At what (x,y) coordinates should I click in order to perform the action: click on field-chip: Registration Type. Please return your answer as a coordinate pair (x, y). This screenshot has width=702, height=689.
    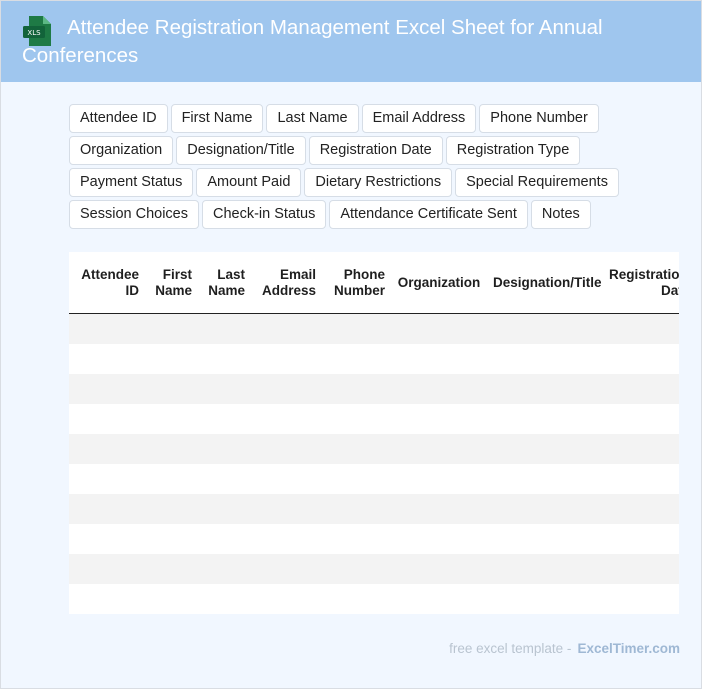
    Looking at the image, I should click on (513, 150).